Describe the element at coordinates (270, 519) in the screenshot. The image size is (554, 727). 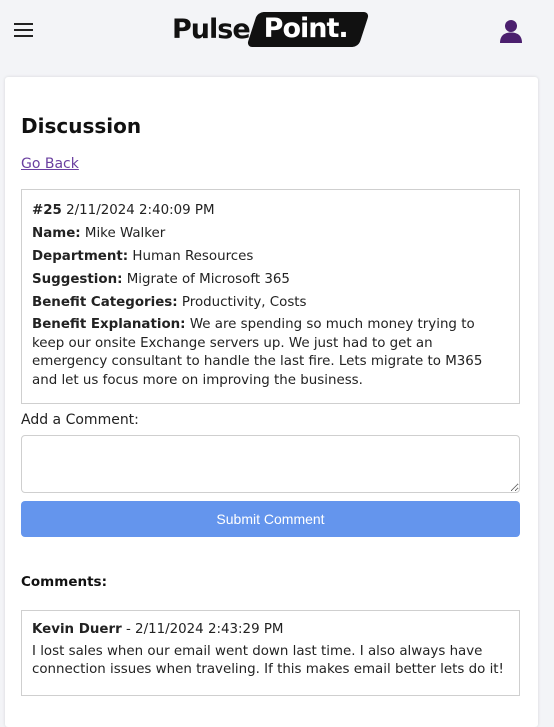
I see `submit-comment-button: Submit Comment` at that location.